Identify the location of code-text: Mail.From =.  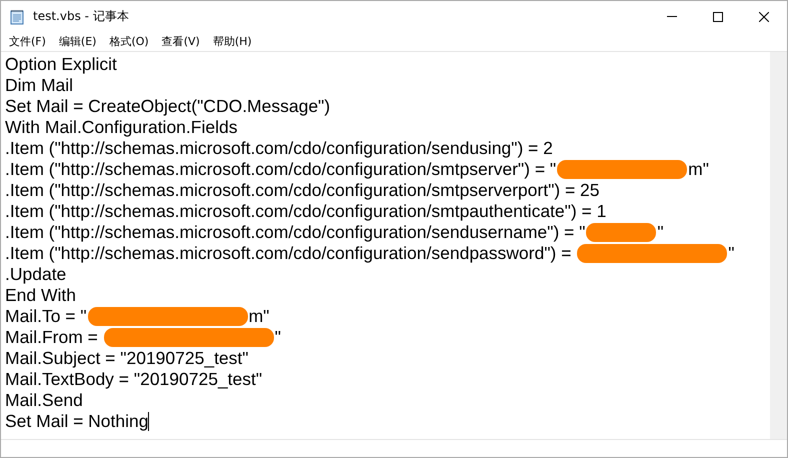
(52, 337).